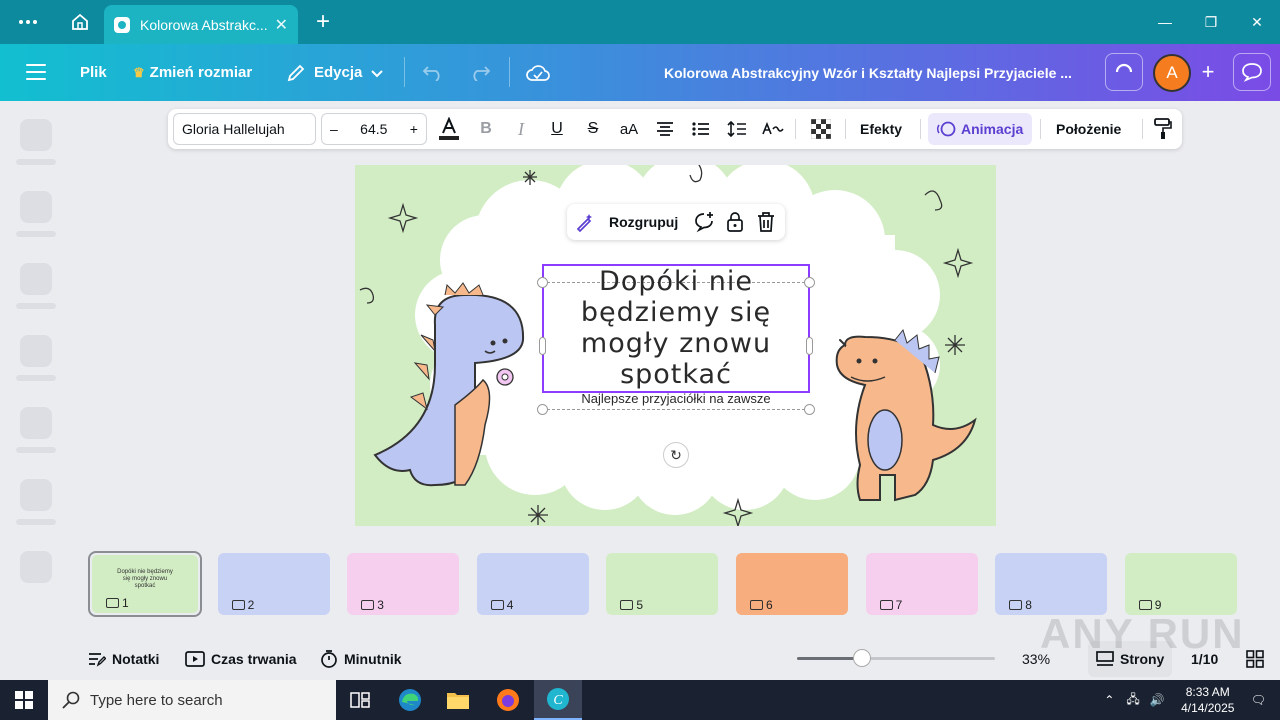 This screenshot has height=720, width=1280. Describe the element at coordinates (335, 72) in the screenshot. I see `edit-mode-dropdown: Edycja` at that location.